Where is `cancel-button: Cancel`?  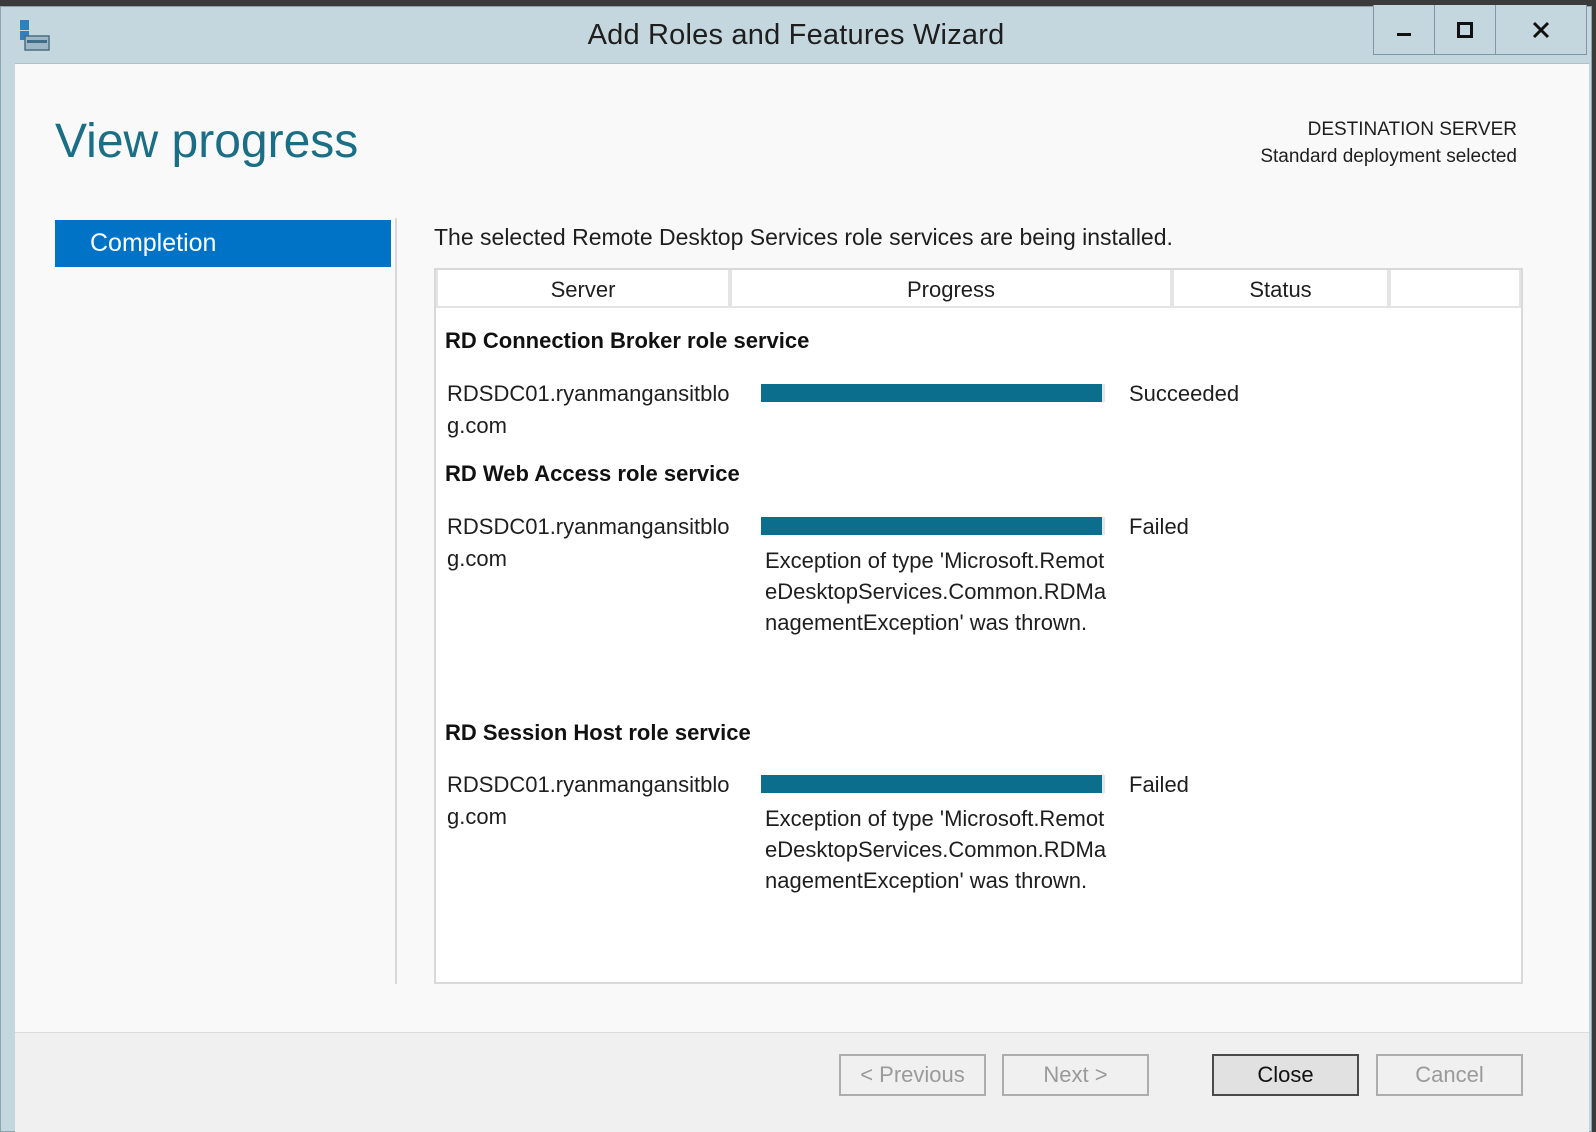 cancel-button: Cancel is located at coordinates (1449, 1075).